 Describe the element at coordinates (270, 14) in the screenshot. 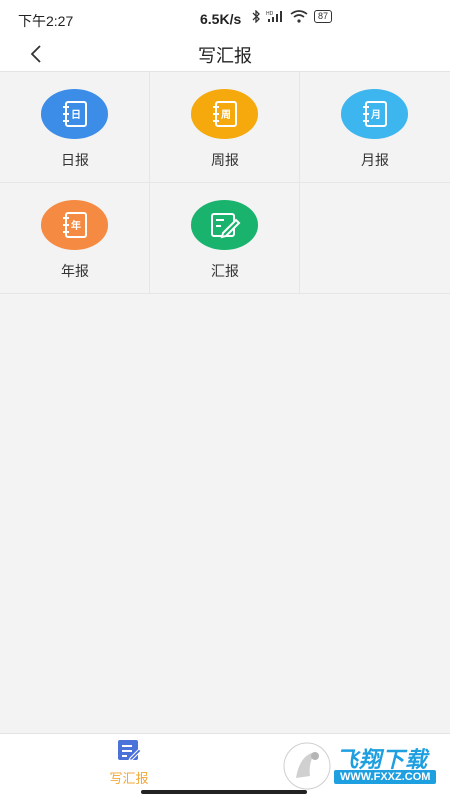

I see `svg-text: HD` at that location.